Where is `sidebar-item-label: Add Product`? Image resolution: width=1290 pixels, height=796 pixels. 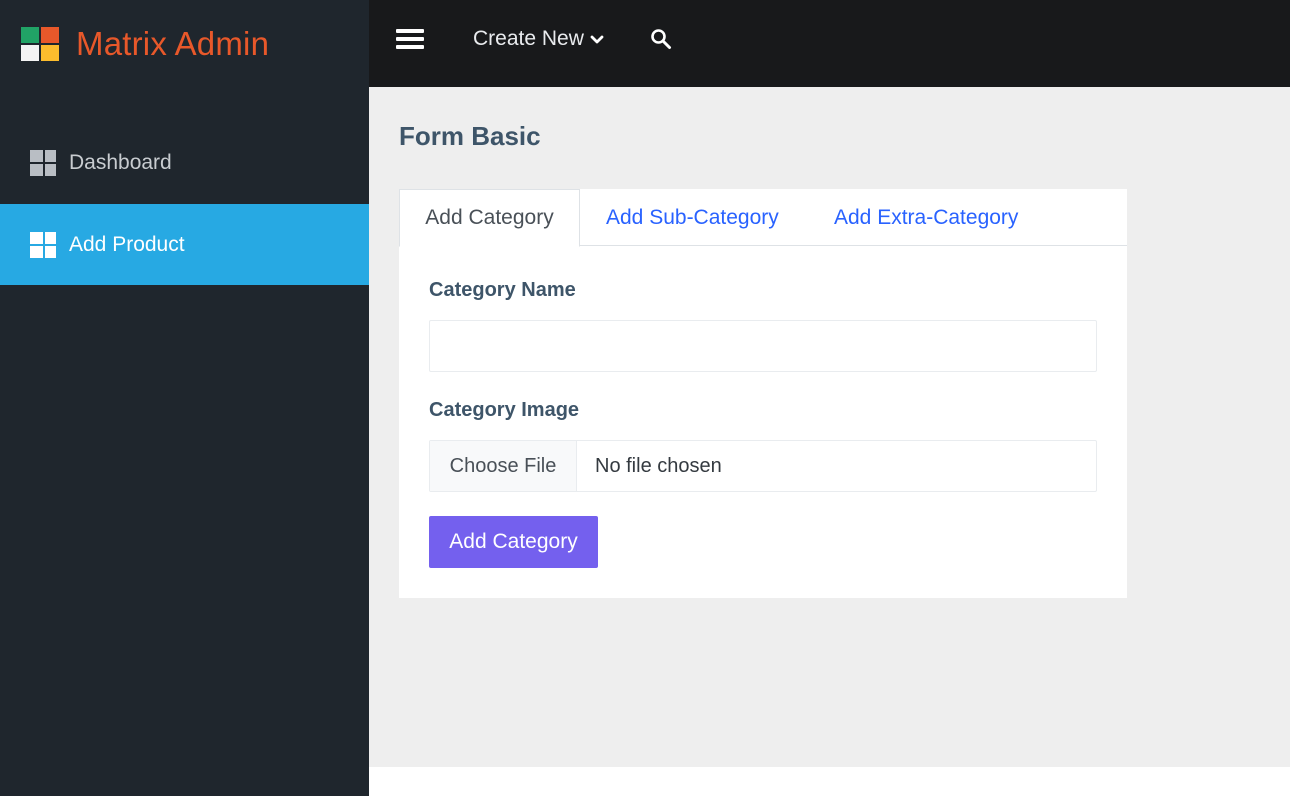
sidebar-item-label: Add Product is located at coordinates (127, 244).